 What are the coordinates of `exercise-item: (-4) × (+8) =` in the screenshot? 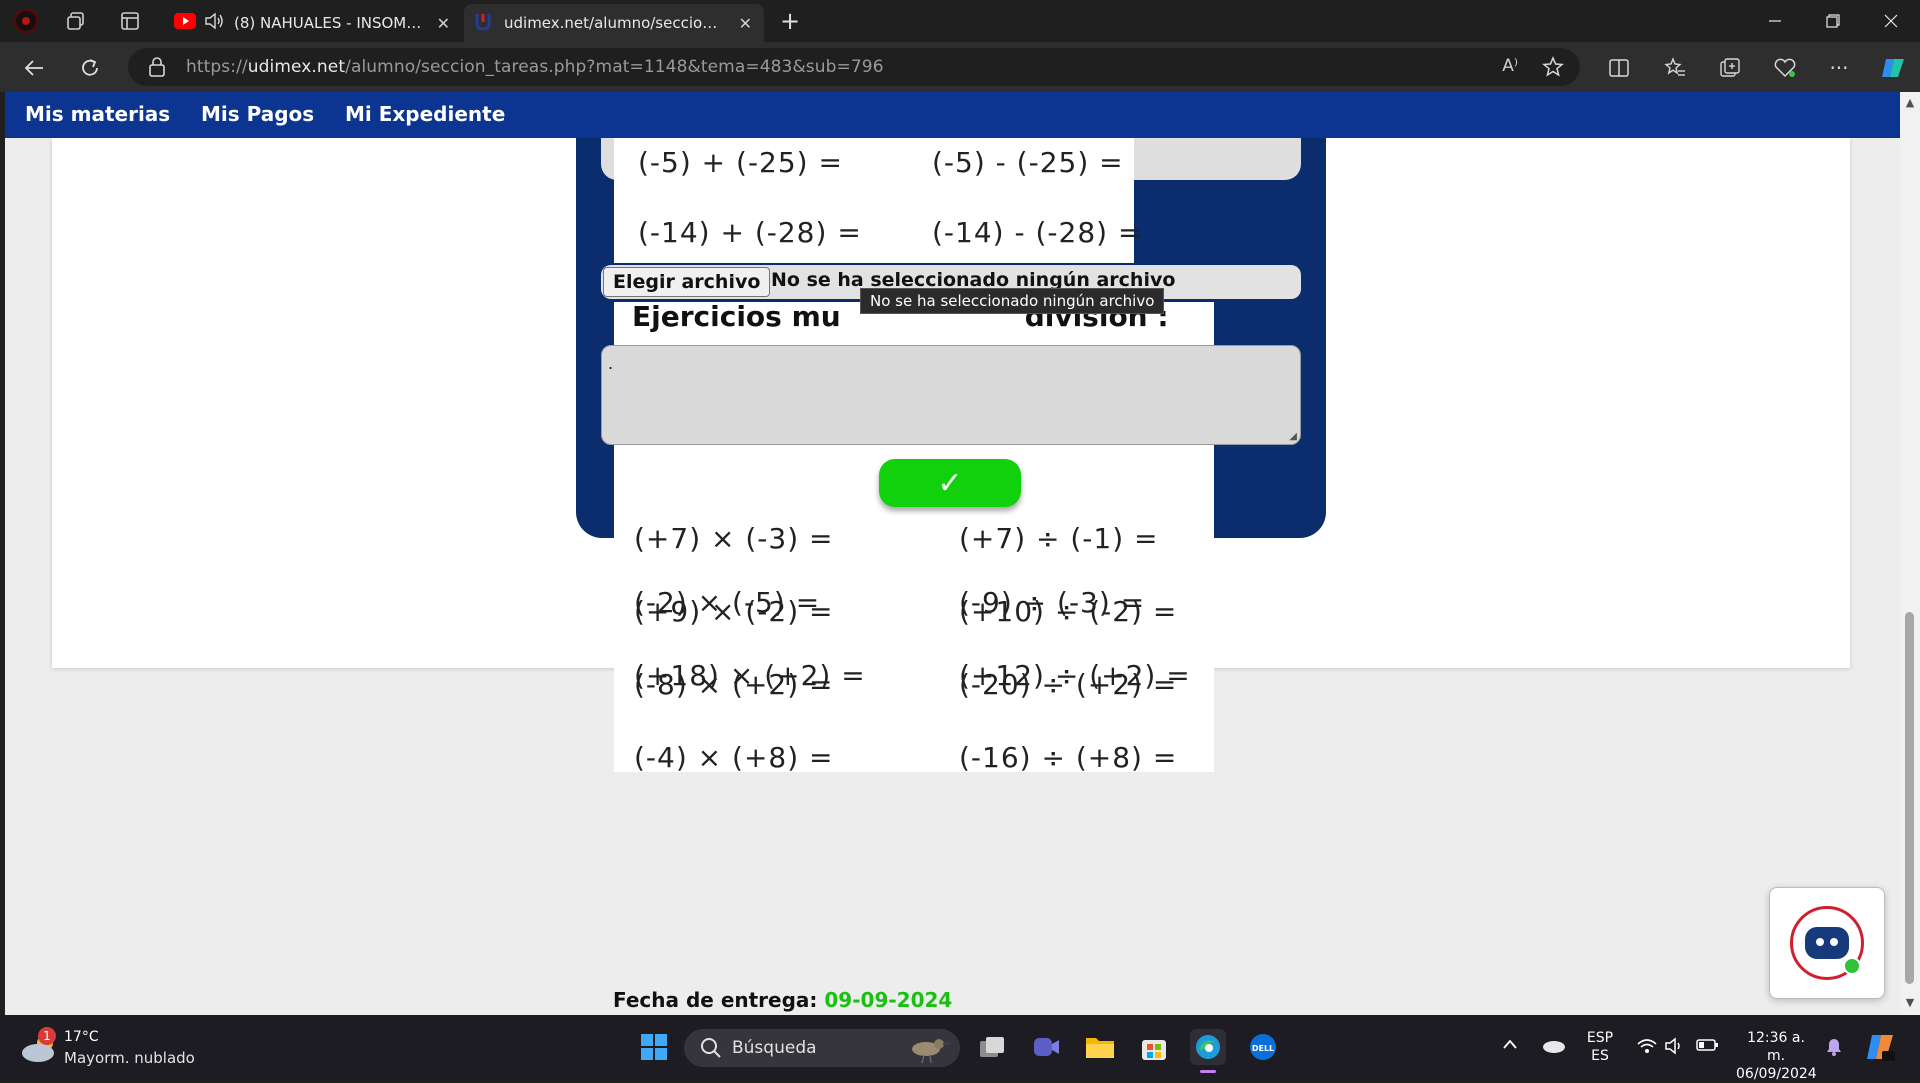 It's located at (734, 757).